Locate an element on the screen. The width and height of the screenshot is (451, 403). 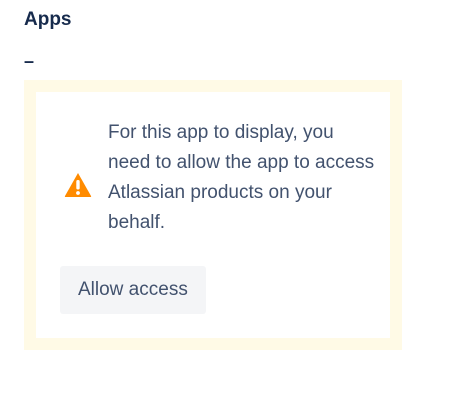
section-title: Apps is located at coordinates (48, 19).